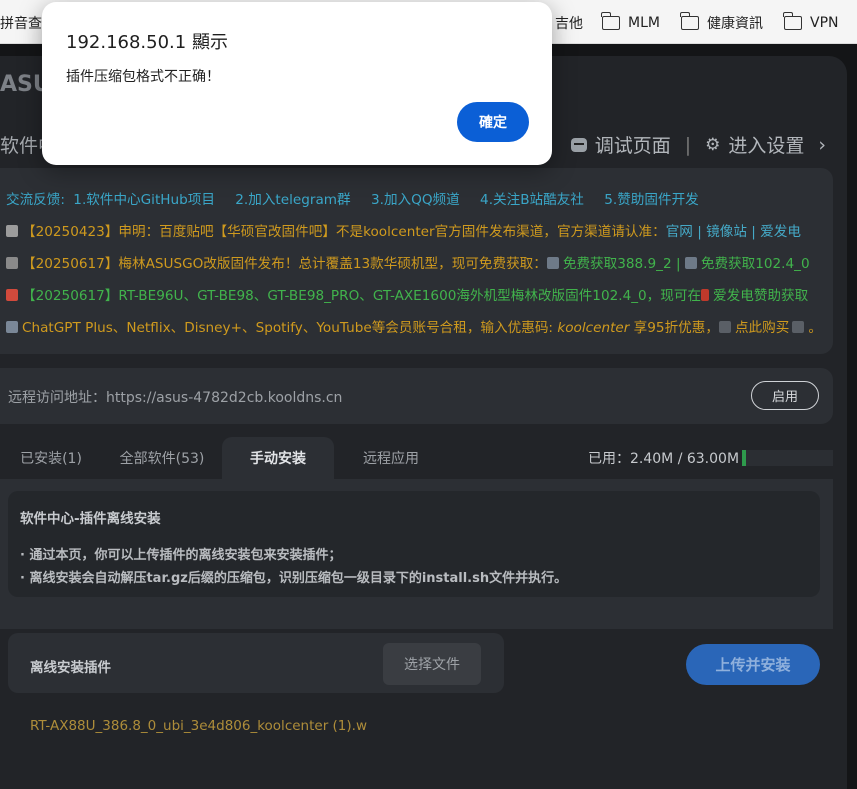  What do you see at coordinates (822, 144) in the screenshot?
I see `chevron-right-icon: ›` at bounding box center [822, 144].